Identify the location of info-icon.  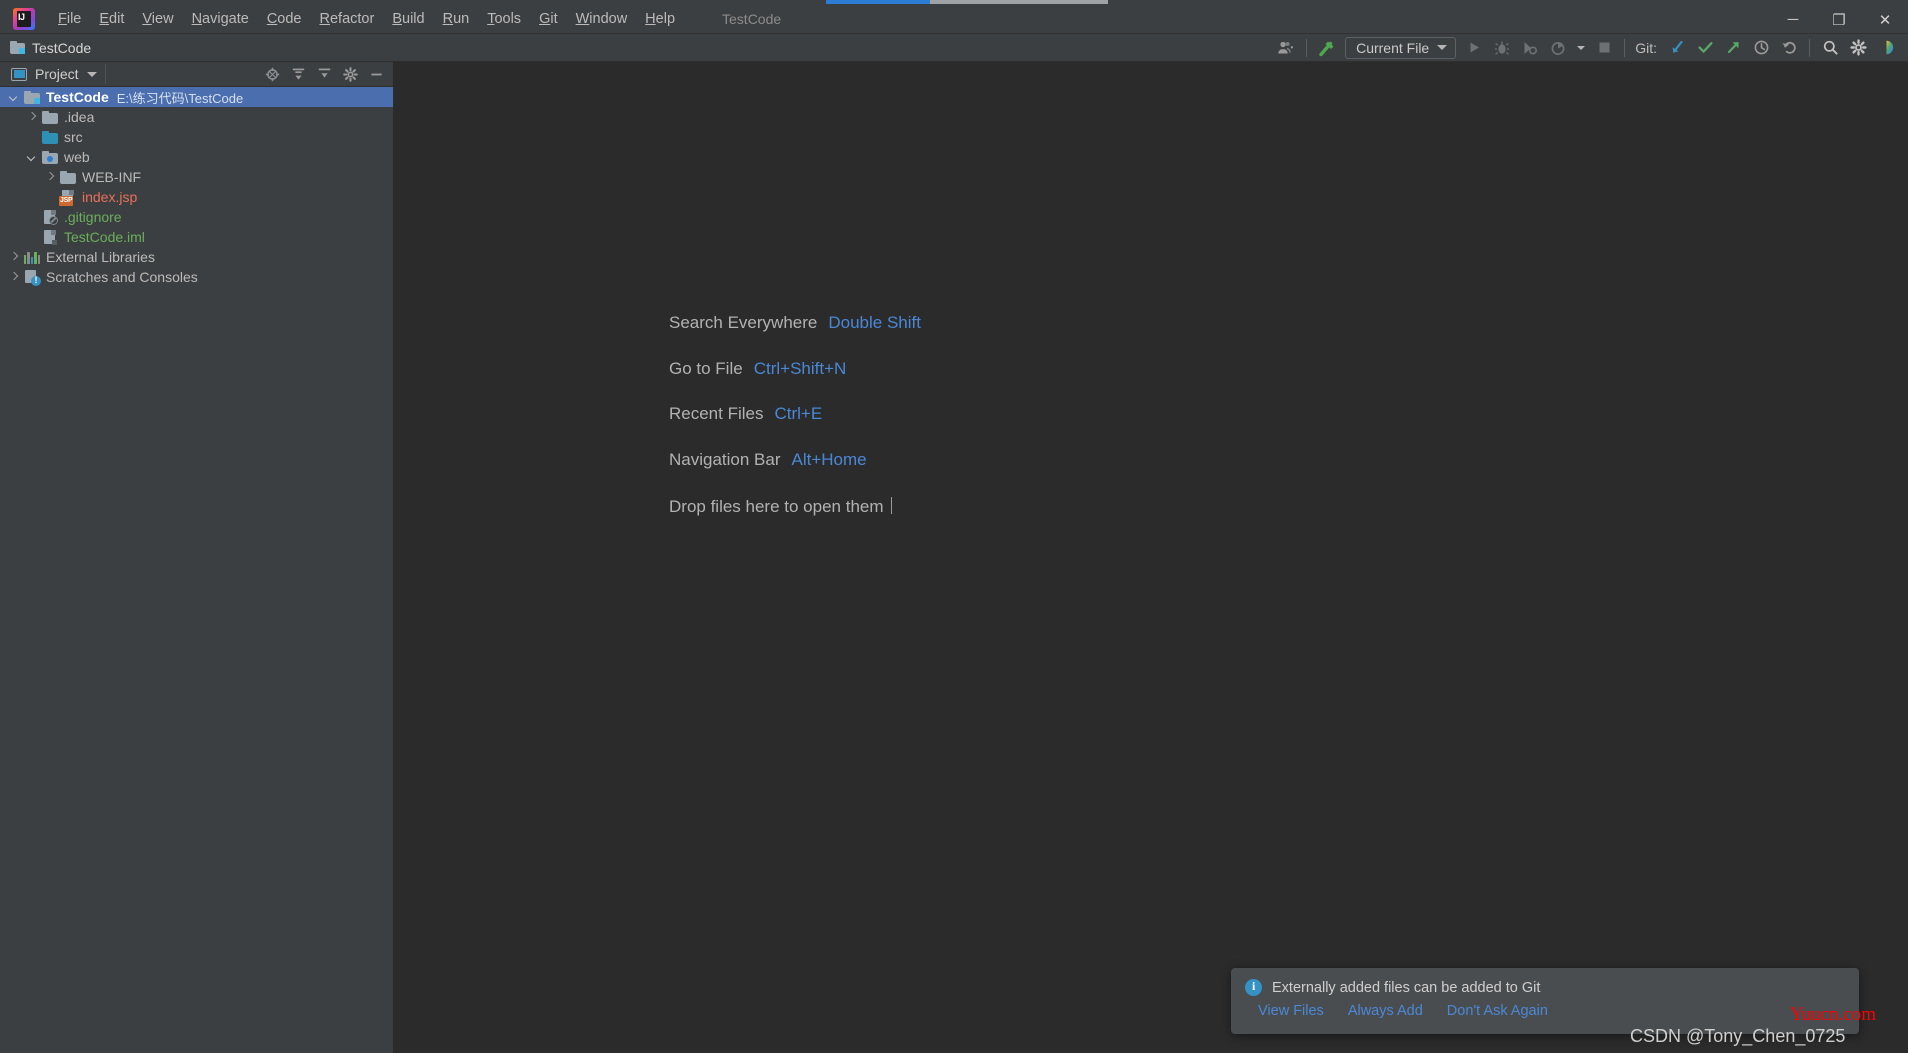
(1253, 987).